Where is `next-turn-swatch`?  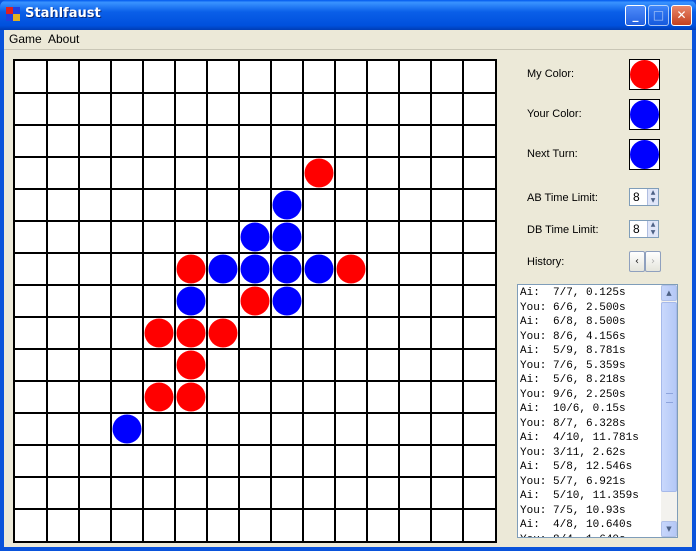 next-turn-swatch is located at coordinates (644, 154).